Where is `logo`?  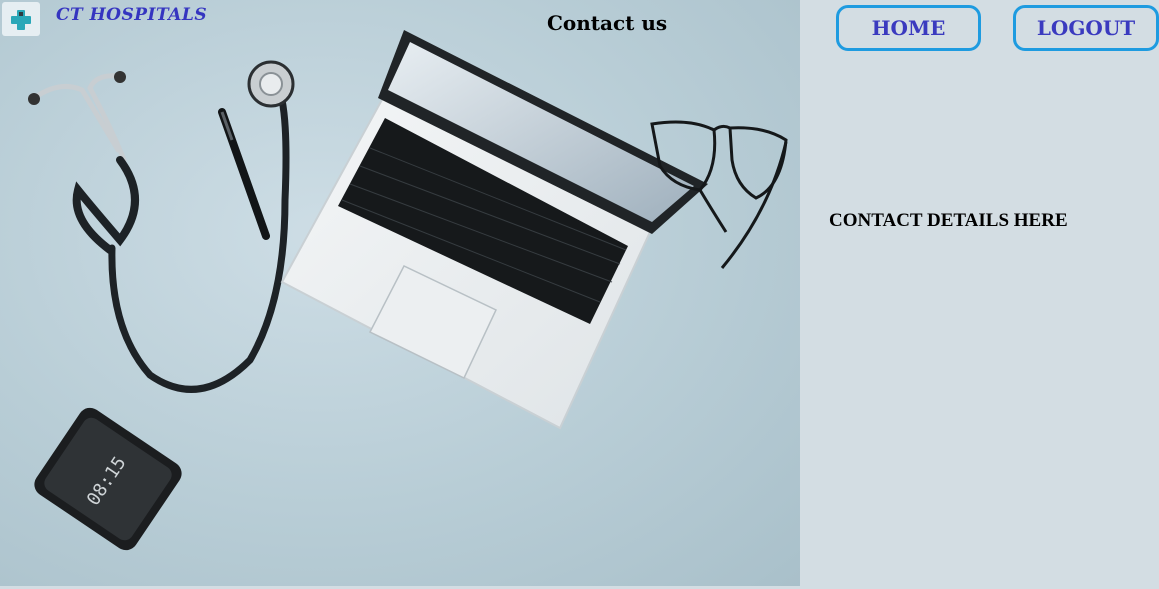
logo is located at coordinates (21, 19).